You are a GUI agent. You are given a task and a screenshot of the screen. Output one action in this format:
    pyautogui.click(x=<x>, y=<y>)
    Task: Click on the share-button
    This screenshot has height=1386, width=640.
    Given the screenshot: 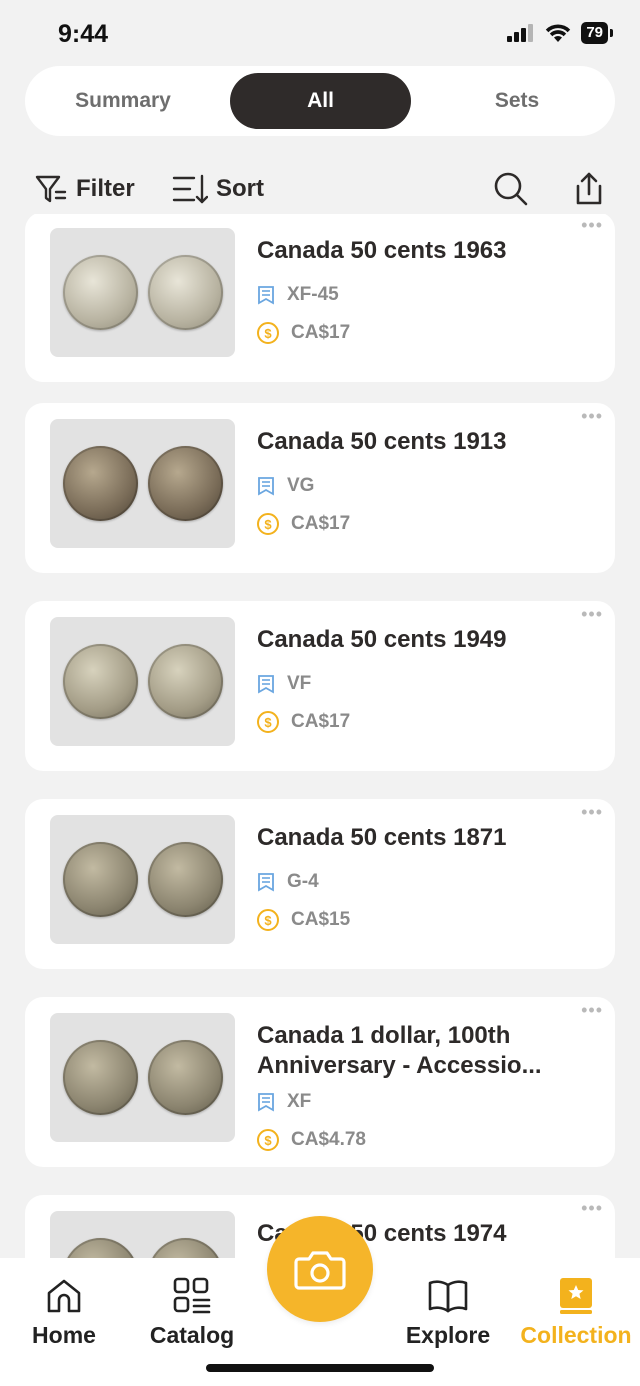 What is the action you would take?
    pyautogui.click(x=589, y=191)
    